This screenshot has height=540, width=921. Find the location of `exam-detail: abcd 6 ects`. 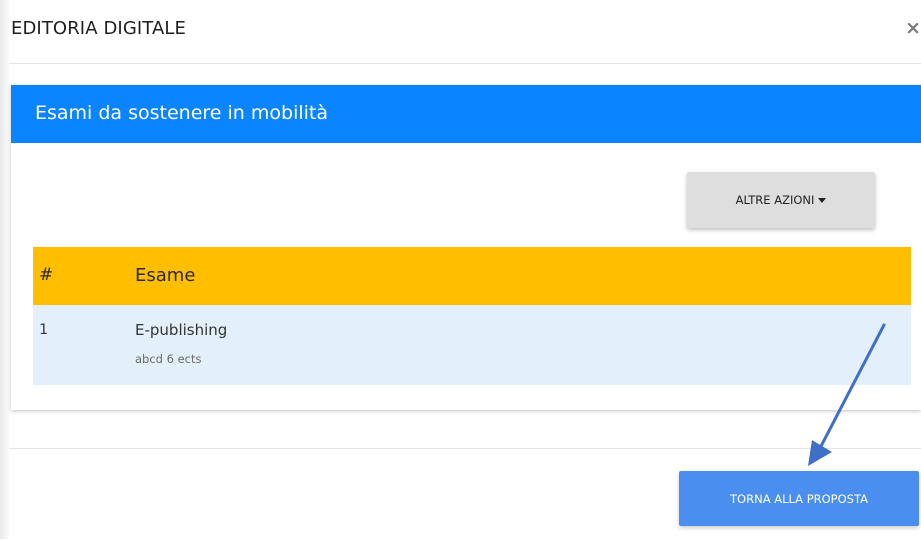

exam-detail: abcd 6 ects is located at coordinates (168, 359).